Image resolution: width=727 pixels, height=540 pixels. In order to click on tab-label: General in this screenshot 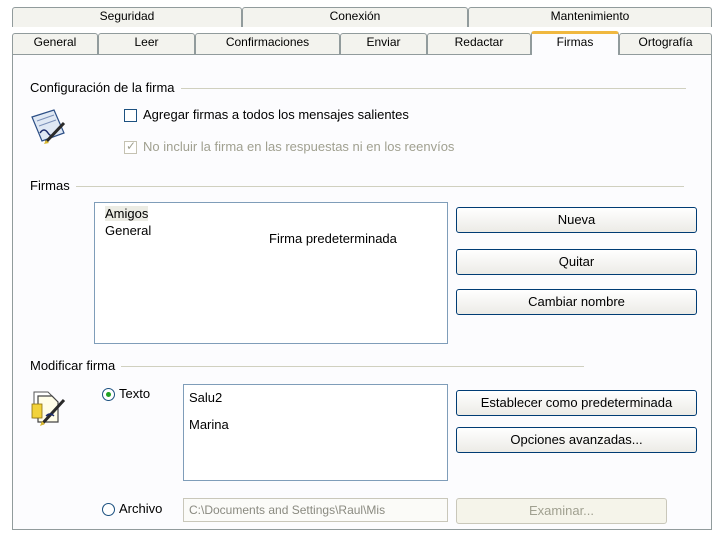, I will do `click(55, 42)`.